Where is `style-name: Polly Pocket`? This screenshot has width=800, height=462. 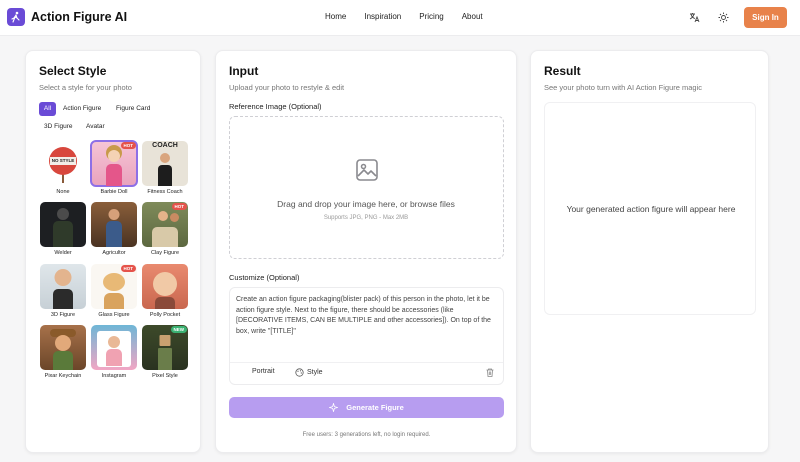
style-name: Polly Pocket is located at coordinates (165, 315).